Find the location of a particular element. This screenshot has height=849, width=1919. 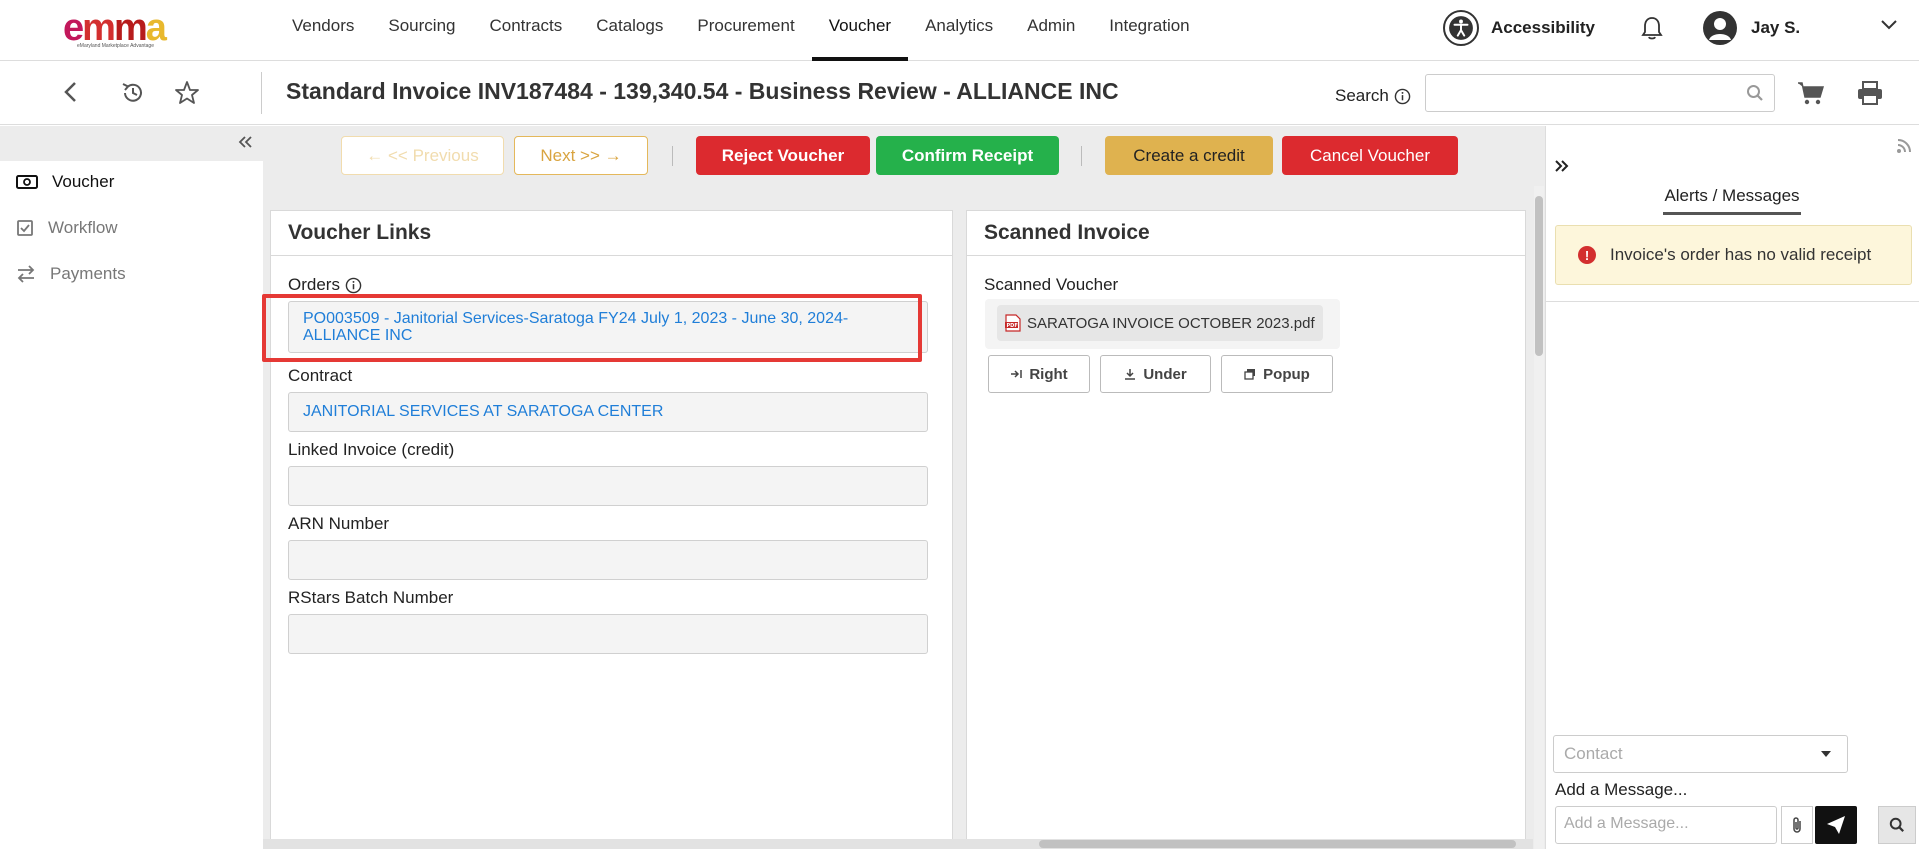

alert-message: ! Invoice's order has no valid receipt is located at coordinates (1733, 255).